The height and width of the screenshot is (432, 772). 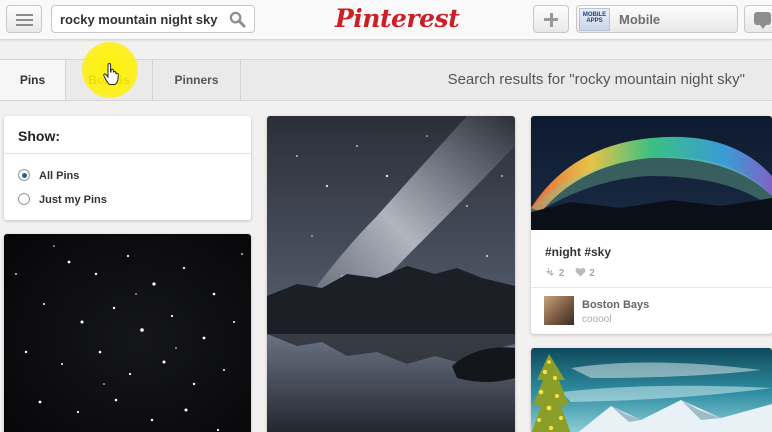 I want to click on pinner-name: Boston Bays, so click(x=615, y=305).